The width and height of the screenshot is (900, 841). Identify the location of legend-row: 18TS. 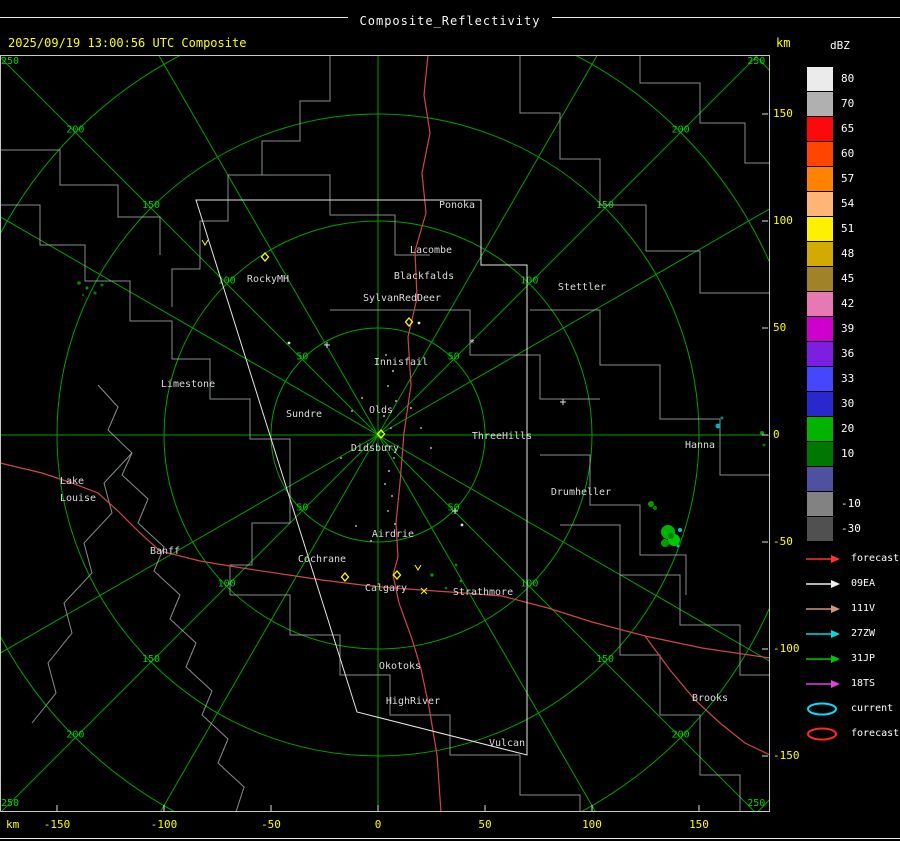
(851, 683).